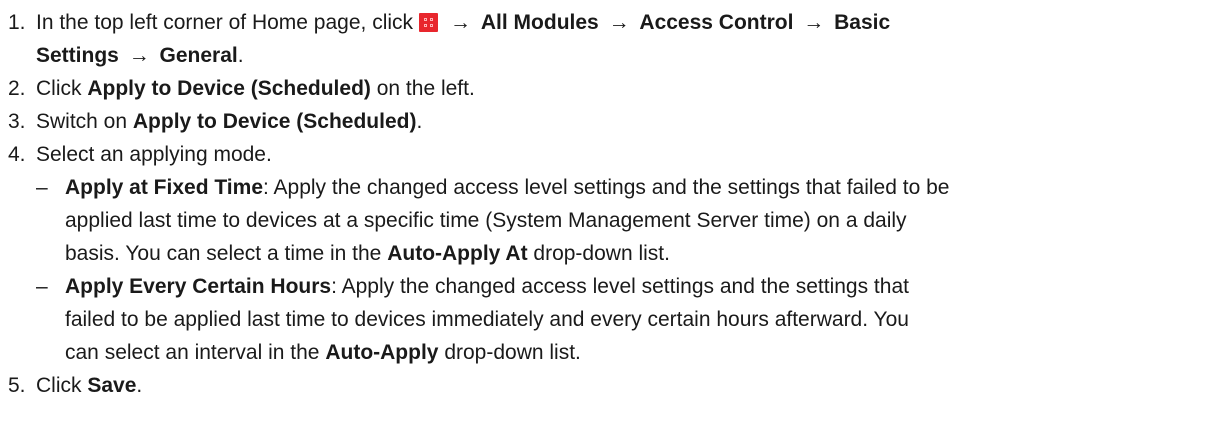 The image size is (1220, 441). Describe the element at coordinates (84, 121) in the screenshot. I see `step-text: Switch on` at that location.